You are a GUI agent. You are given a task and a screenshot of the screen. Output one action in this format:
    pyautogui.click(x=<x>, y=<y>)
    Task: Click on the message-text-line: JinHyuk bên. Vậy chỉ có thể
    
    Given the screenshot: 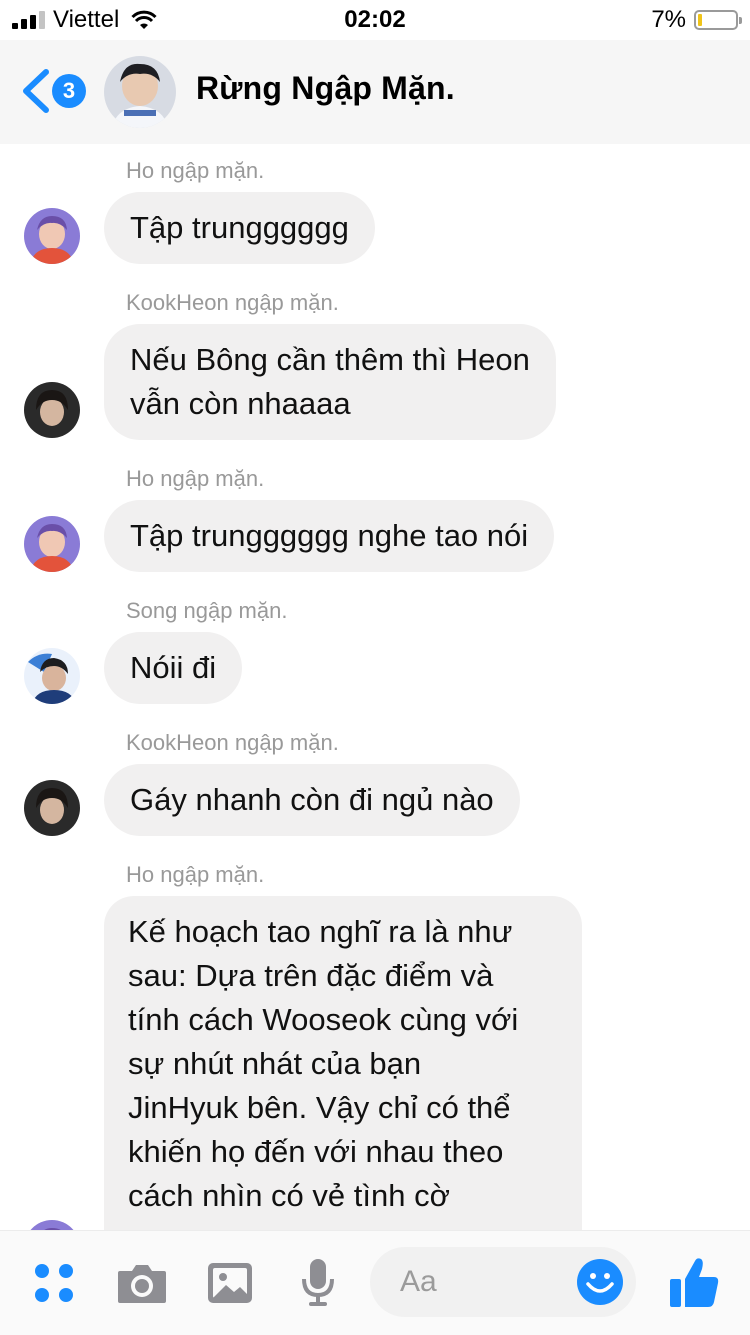 What is the action you would take?
    pyautogui.click(x=319, y=1107)
    